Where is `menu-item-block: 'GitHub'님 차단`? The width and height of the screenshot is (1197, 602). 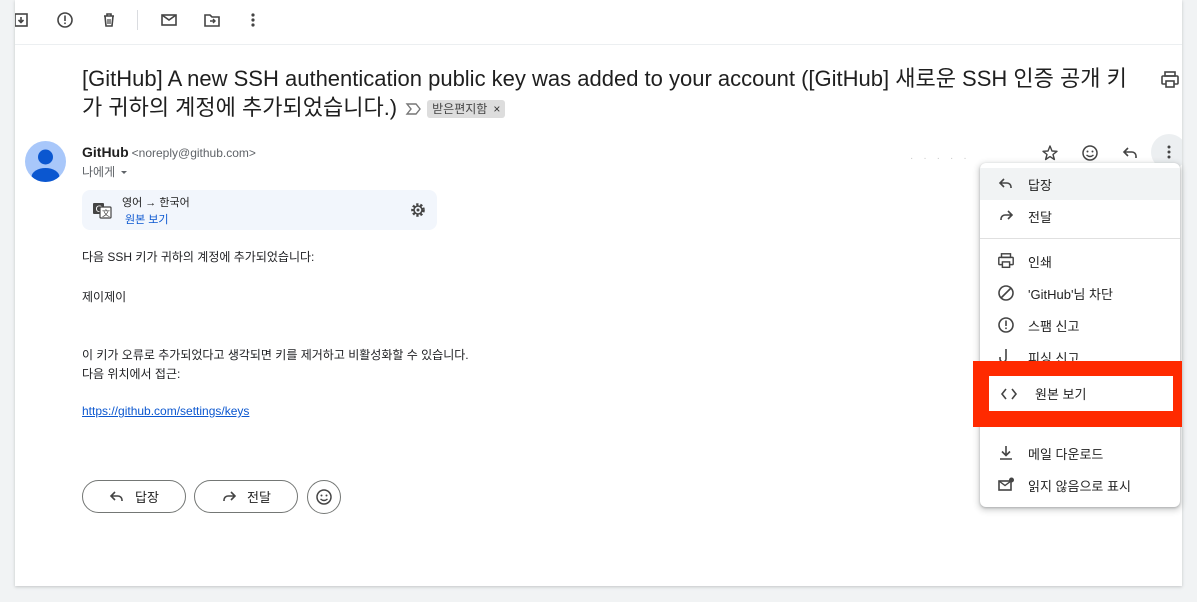 menu-item-block: 'GitHub'님 차단 is located at coordinates (1080, 293).